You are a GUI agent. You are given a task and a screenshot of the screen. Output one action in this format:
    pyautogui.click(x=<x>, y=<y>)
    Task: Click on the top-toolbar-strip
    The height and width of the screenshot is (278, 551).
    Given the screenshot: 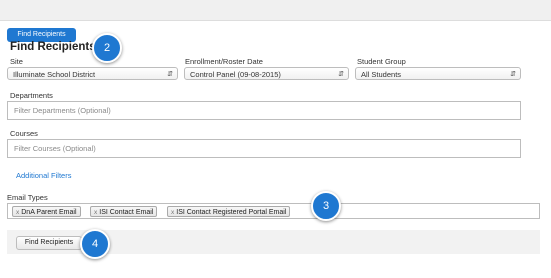 What is the action you would take?
    pyautogui.click(x=275, y=10)
    